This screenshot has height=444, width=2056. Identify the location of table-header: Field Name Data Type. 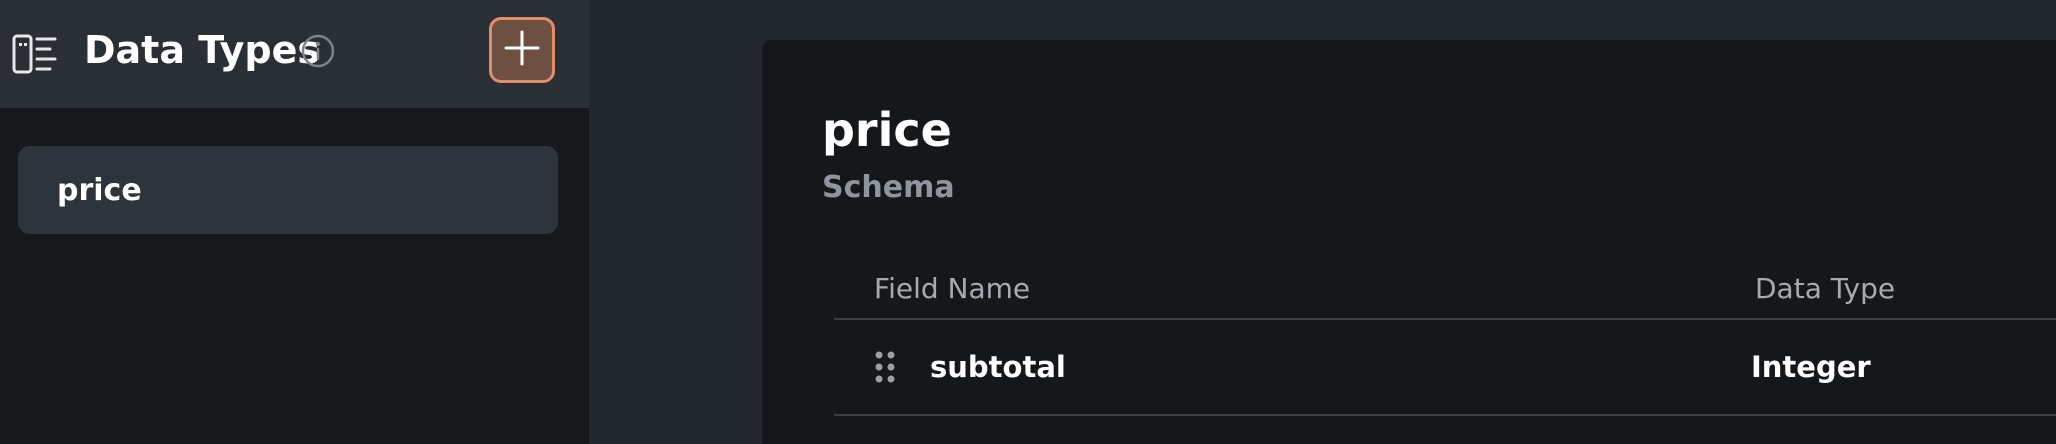
(1445, 287).